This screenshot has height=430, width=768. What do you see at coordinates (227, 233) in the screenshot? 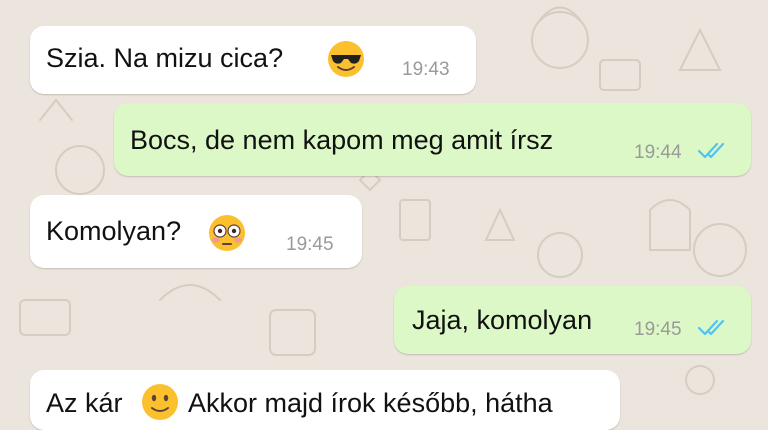
I see `flushed-face-icon` at bounding box center [227, 233].